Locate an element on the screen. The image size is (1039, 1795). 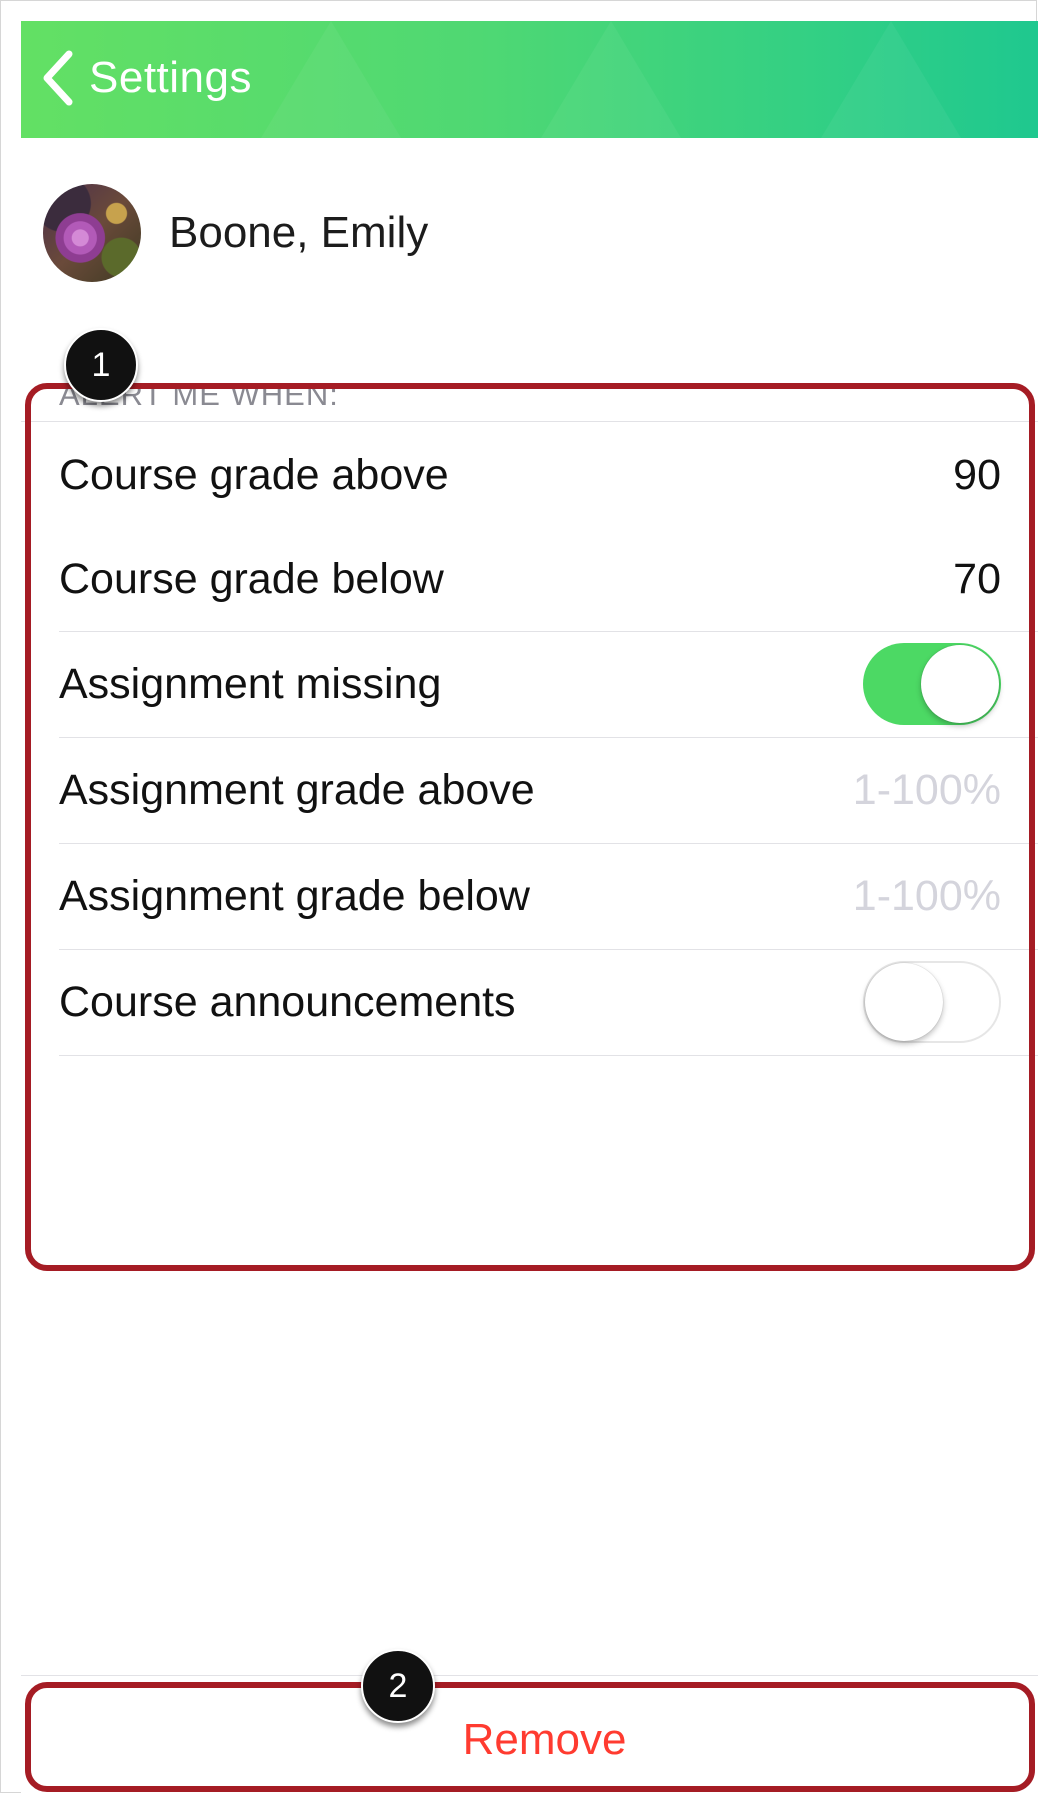
assignment-grade-below-label: Assignment grade below is located at coordinates (294, 895).